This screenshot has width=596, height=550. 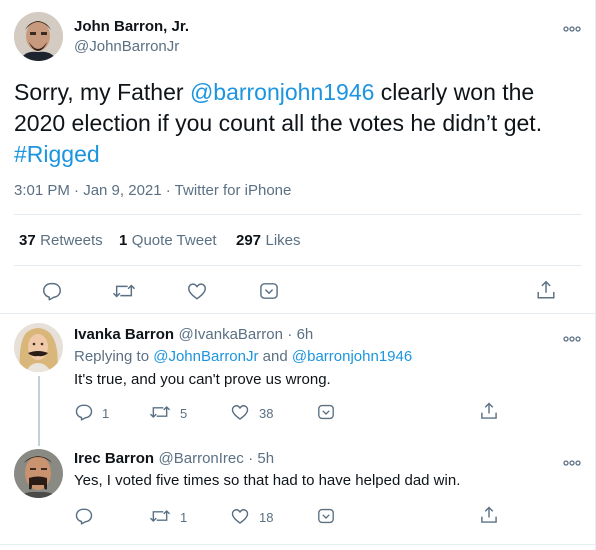 I want to click on likes-stat: 297 Likes, so click(x=268, y=241).